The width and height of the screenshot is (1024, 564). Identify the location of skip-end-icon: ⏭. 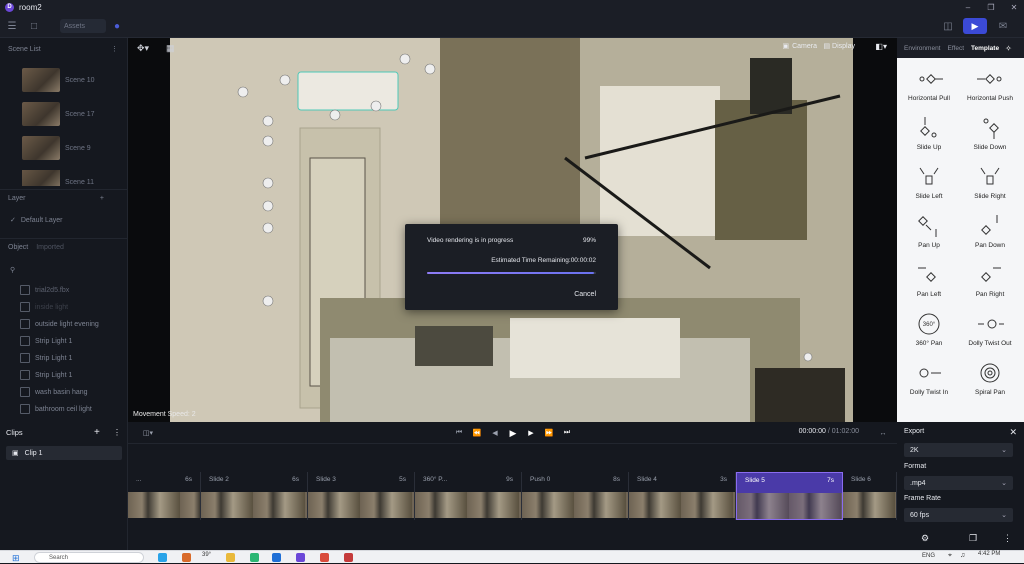
(567, 433).